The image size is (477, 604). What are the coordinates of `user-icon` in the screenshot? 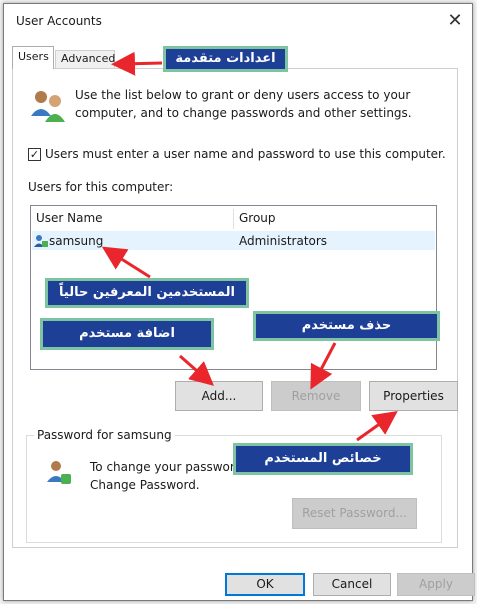 It's located at (41, 241).